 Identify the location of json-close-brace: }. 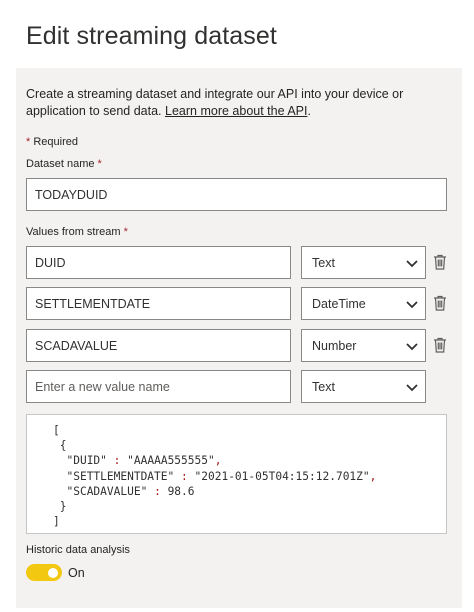
(63, 507).